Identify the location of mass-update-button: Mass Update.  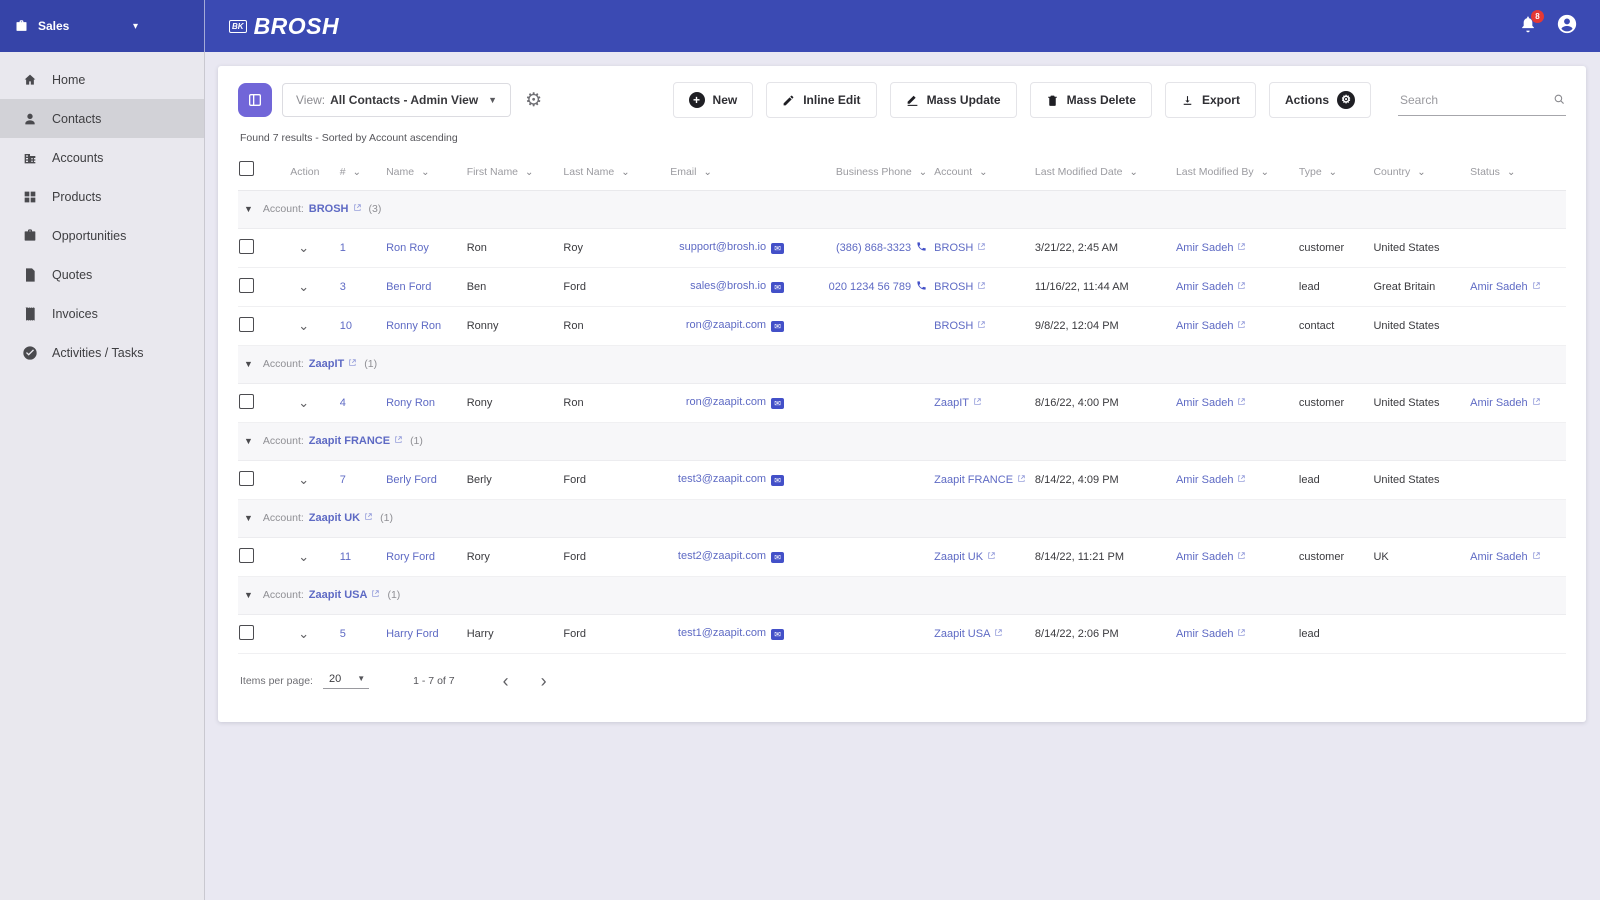
(953, 100).